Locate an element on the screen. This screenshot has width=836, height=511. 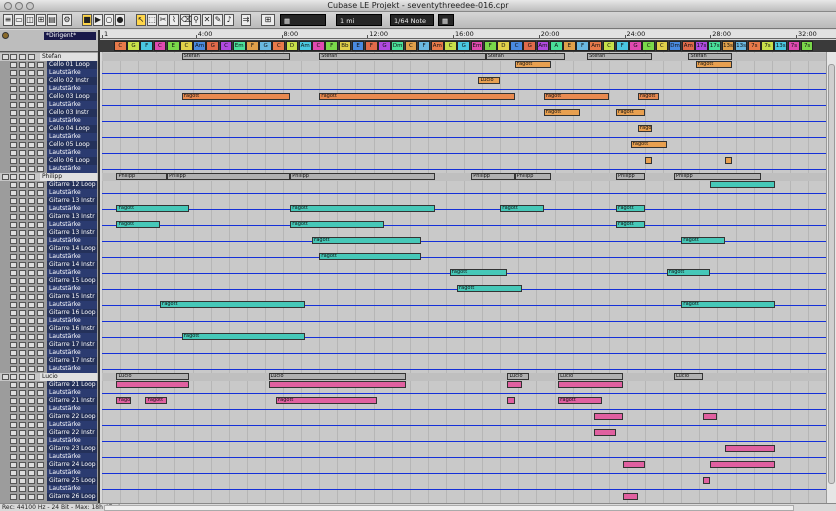
track-name: Cello 04 Loop is located at coordinates (72, 129).